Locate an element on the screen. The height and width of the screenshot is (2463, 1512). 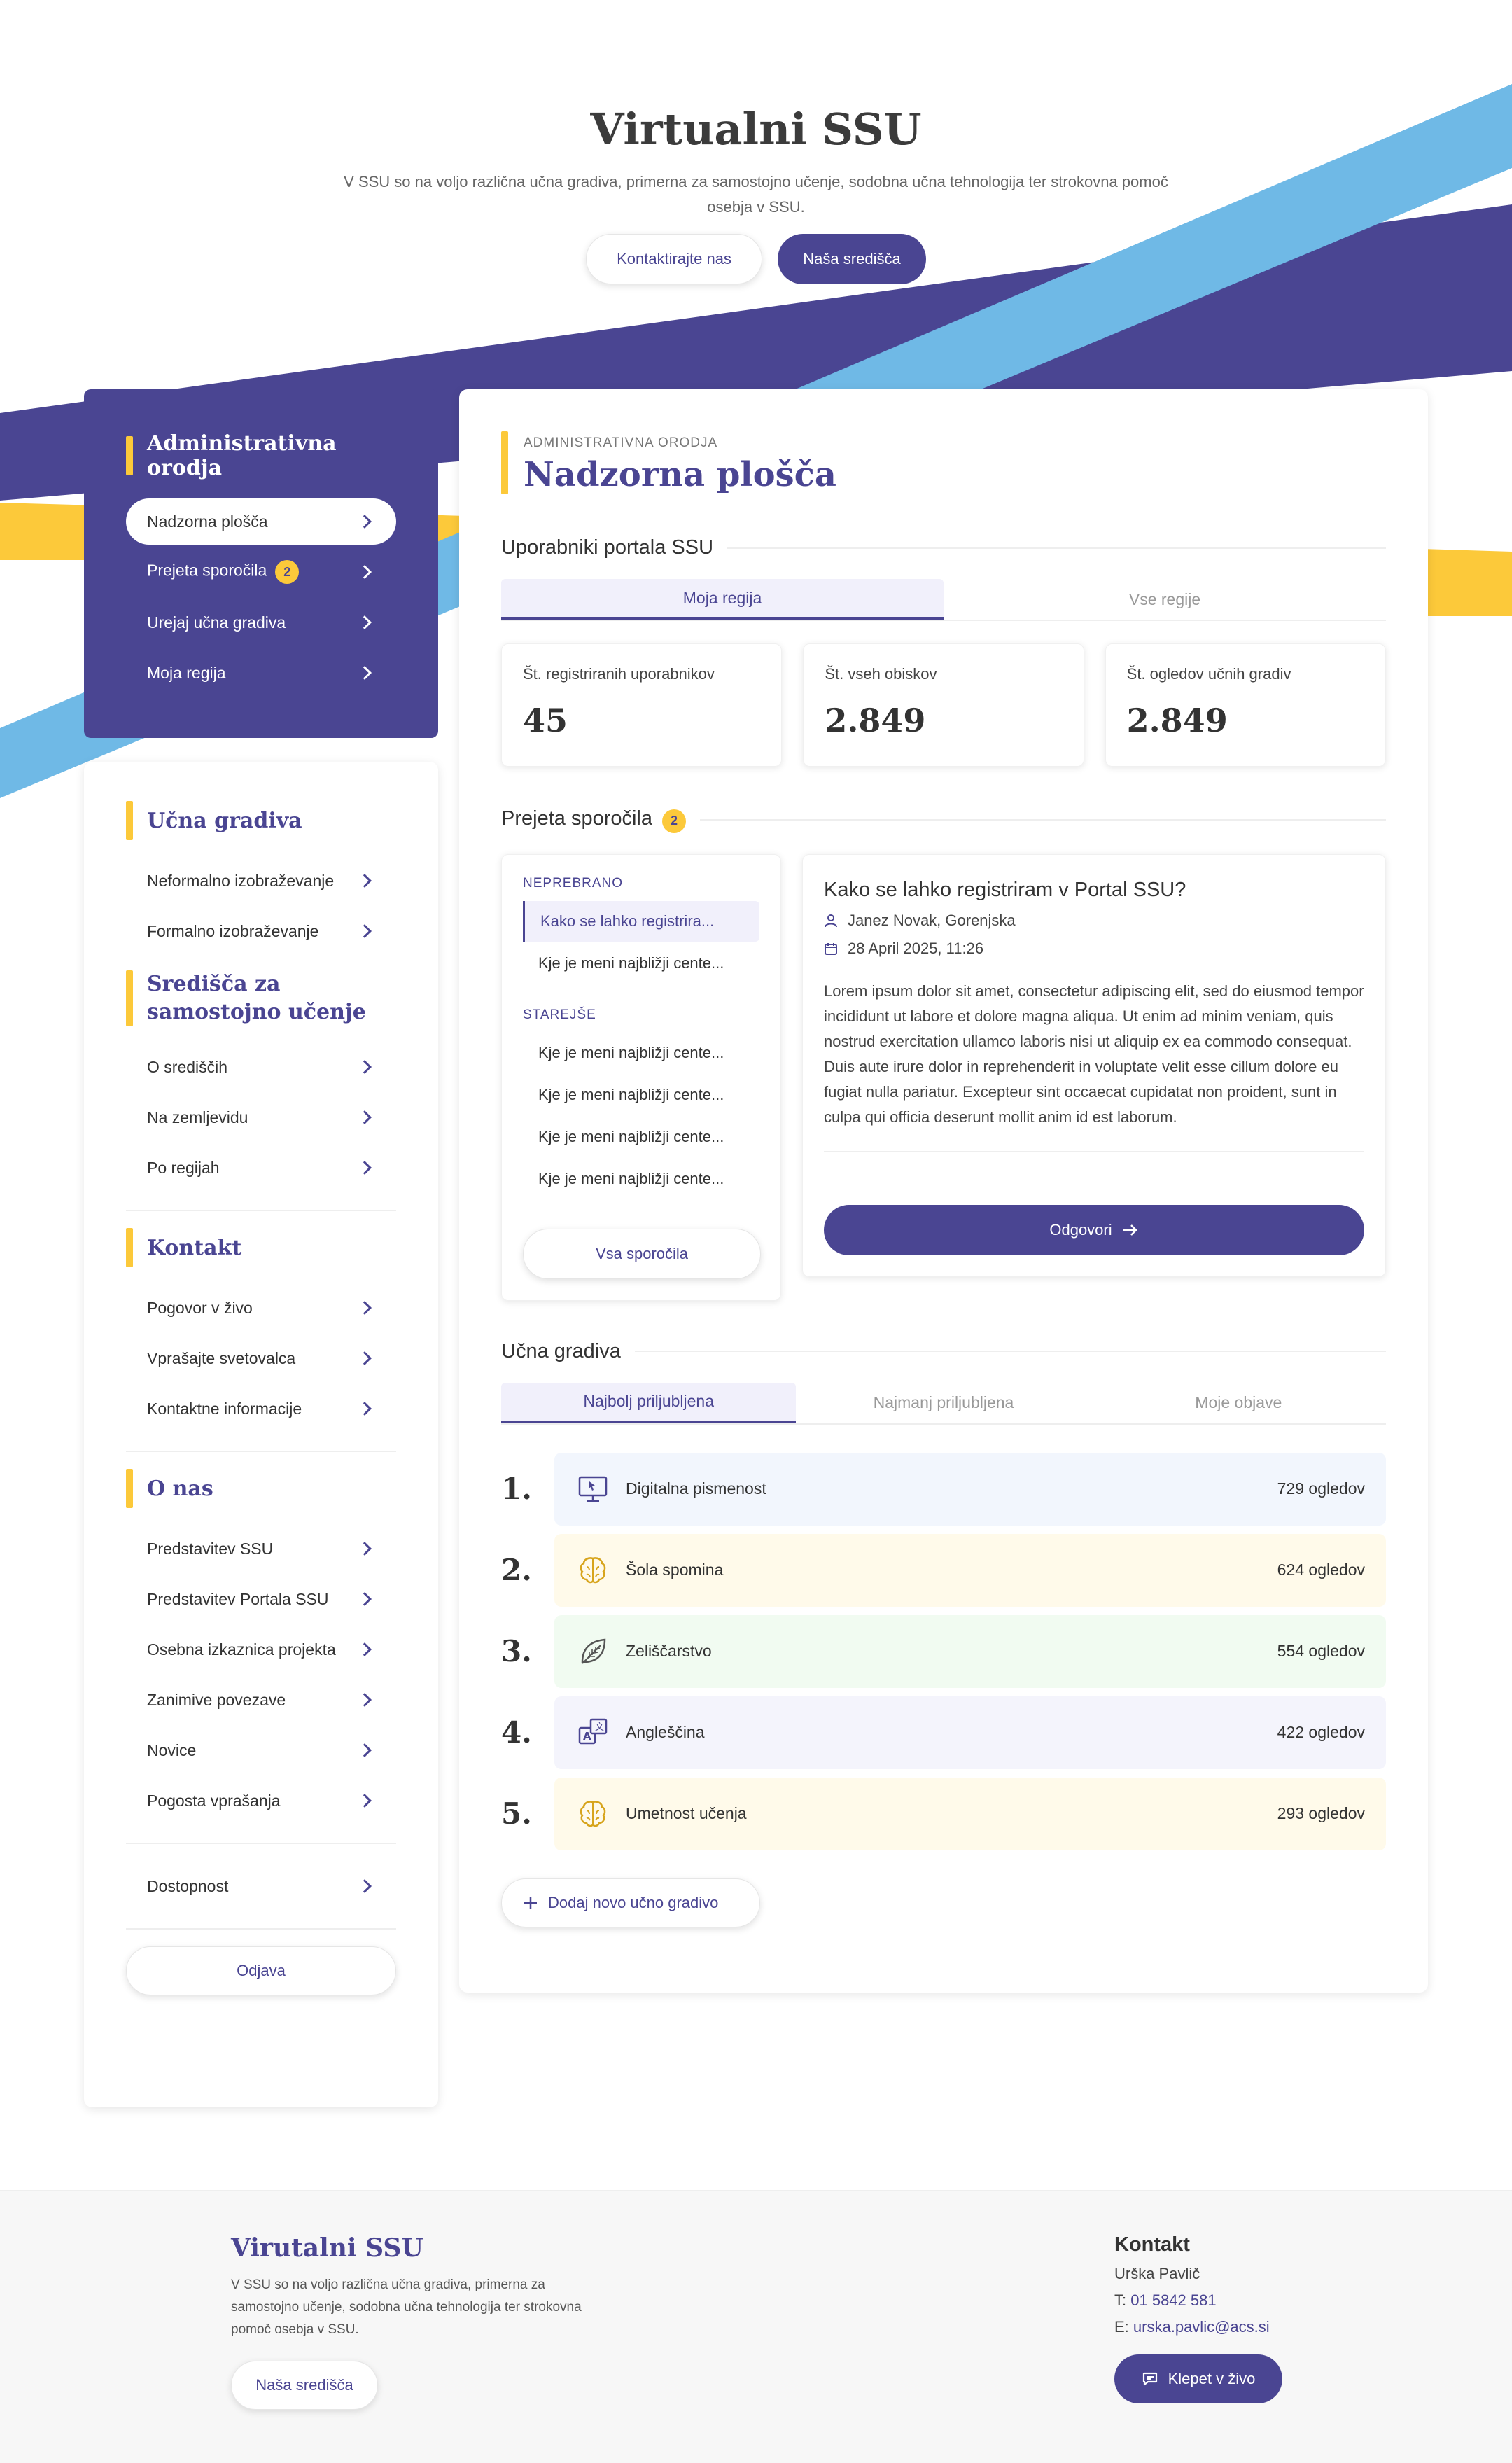
sidebar-item-ssu-intro: Predstavitev SSU is located at coordinates (261, 1548).